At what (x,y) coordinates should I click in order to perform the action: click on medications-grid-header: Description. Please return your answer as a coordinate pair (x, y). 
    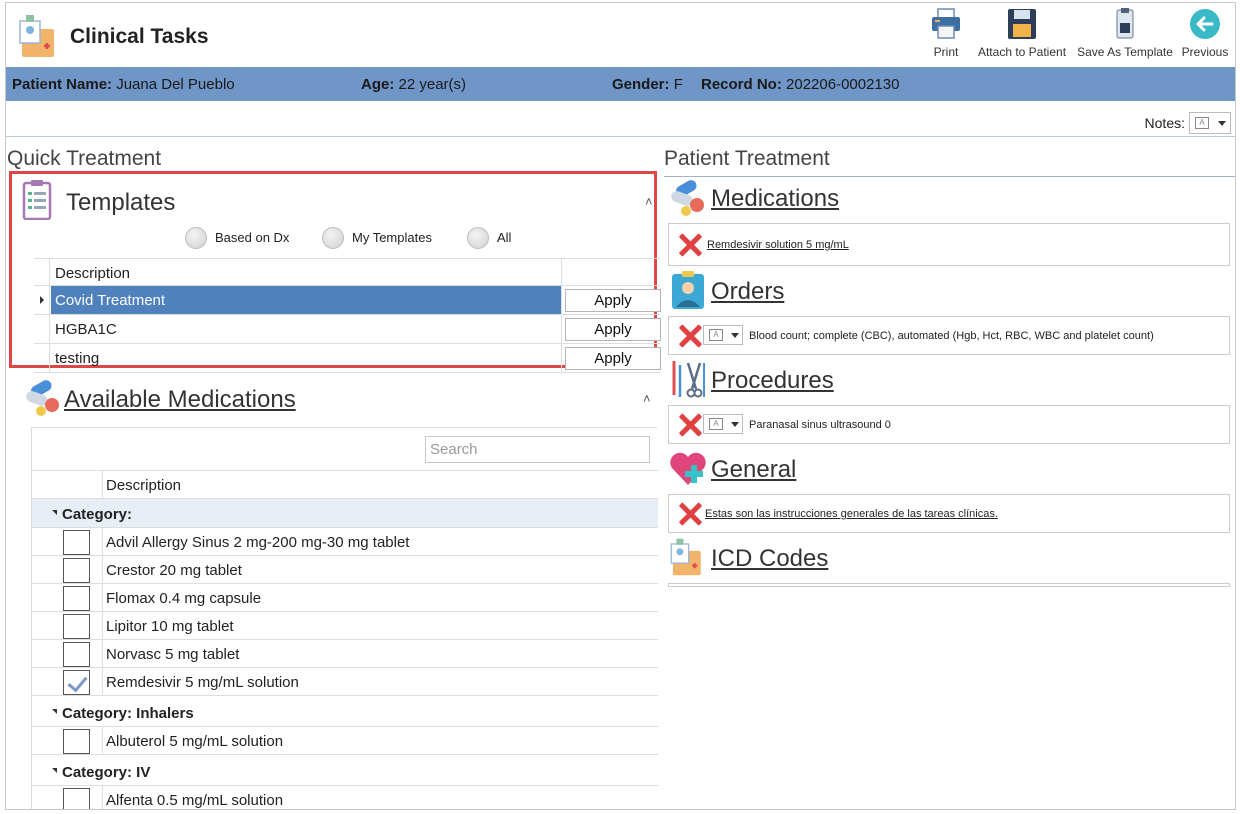
    Looking at the image, I should click on (345, 484).